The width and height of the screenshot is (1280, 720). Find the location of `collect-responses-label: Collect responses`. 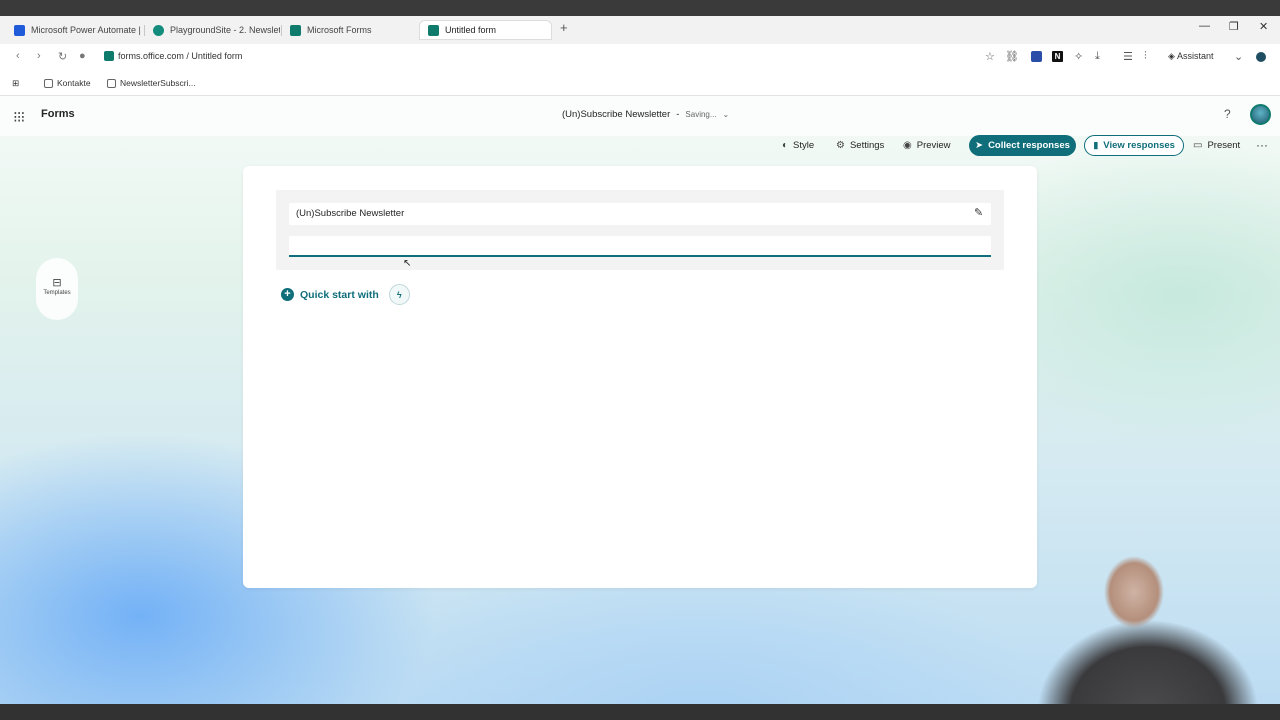

collect-responses-label: Collect responses is located at coordinates (1029, 145).